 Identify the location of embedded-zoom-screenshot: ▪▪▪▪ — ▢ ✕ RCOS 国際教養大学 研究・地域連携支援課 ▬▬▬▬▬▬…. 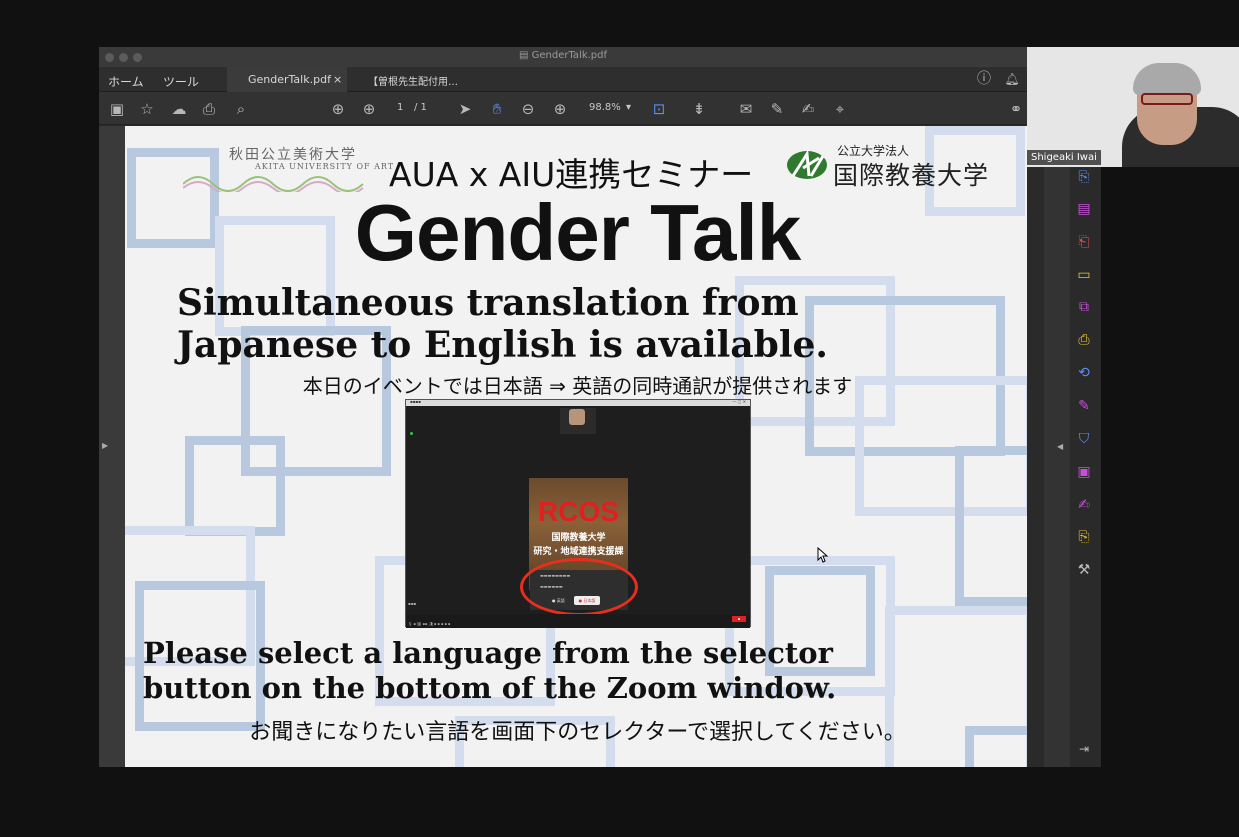
(578, 513).